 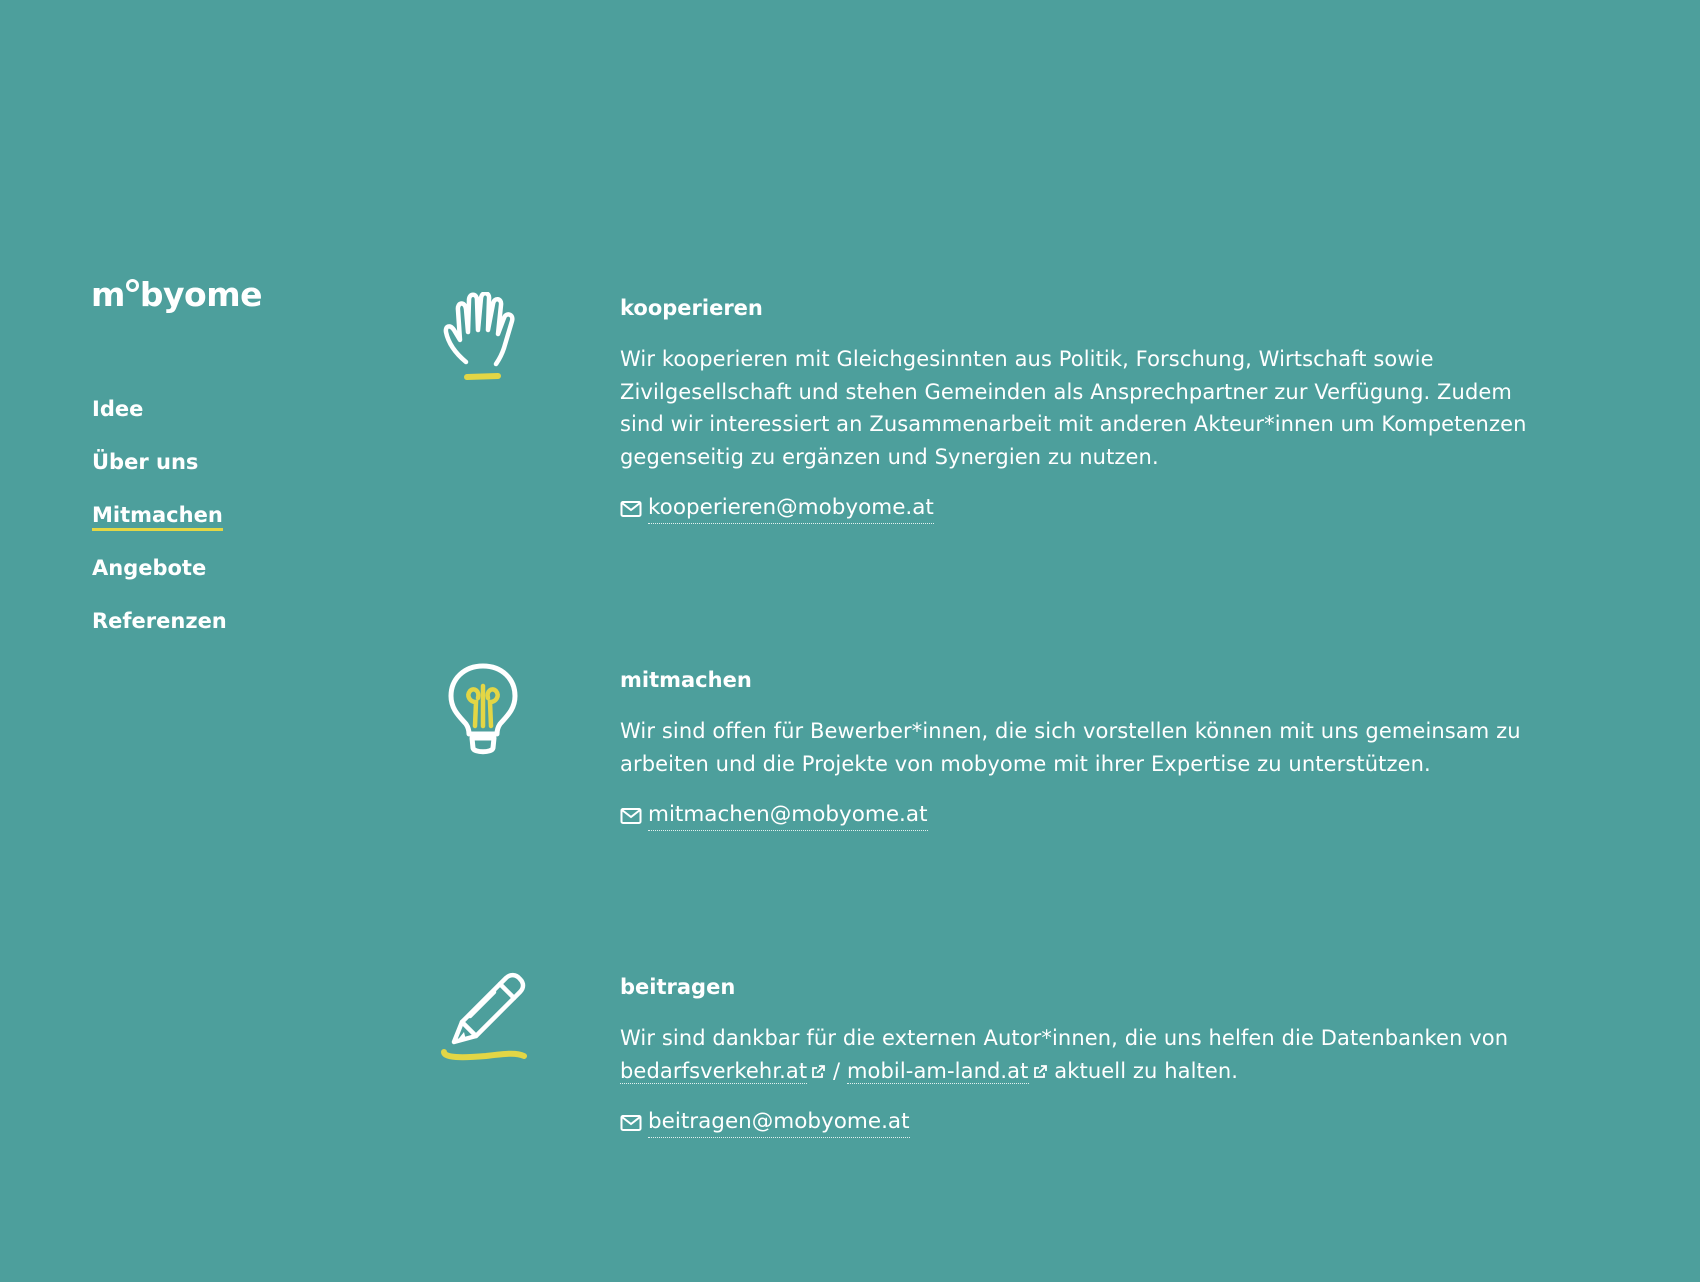 What do you see at coordinates (779, 1122) in the screenshot?
I see `email-link-beitragen: beitragen@mobyome.at` at bounding box center [779, 1122].